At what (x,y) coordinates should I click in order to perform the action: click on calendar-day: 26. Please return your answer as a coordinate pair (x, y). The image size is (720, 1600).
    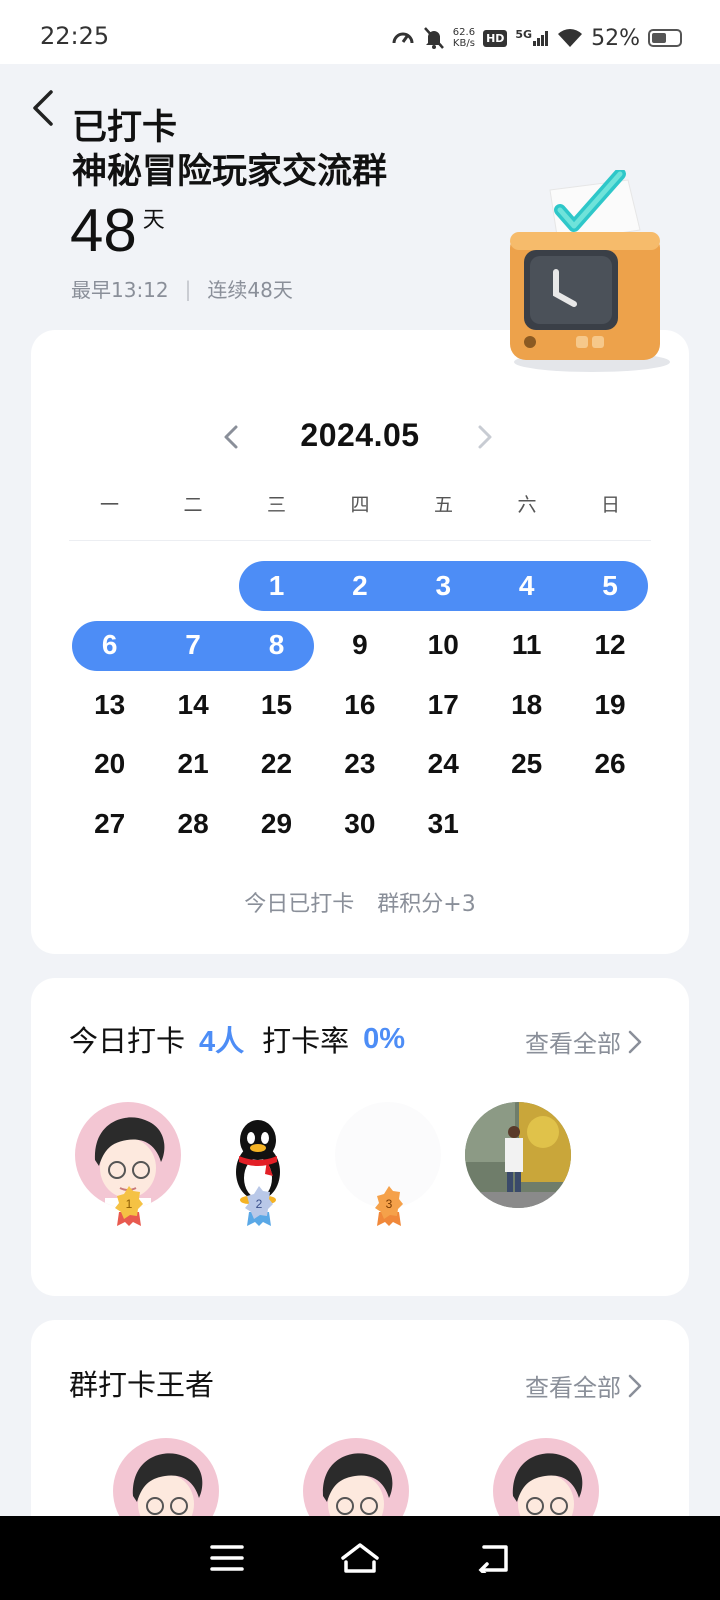
    Looking at the image, I should click on (609, 765).